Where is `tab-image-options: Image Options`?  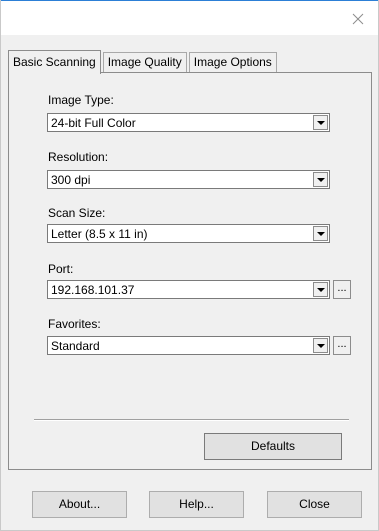
tab-image-options: Image Options is located at coordinates (232, 62).